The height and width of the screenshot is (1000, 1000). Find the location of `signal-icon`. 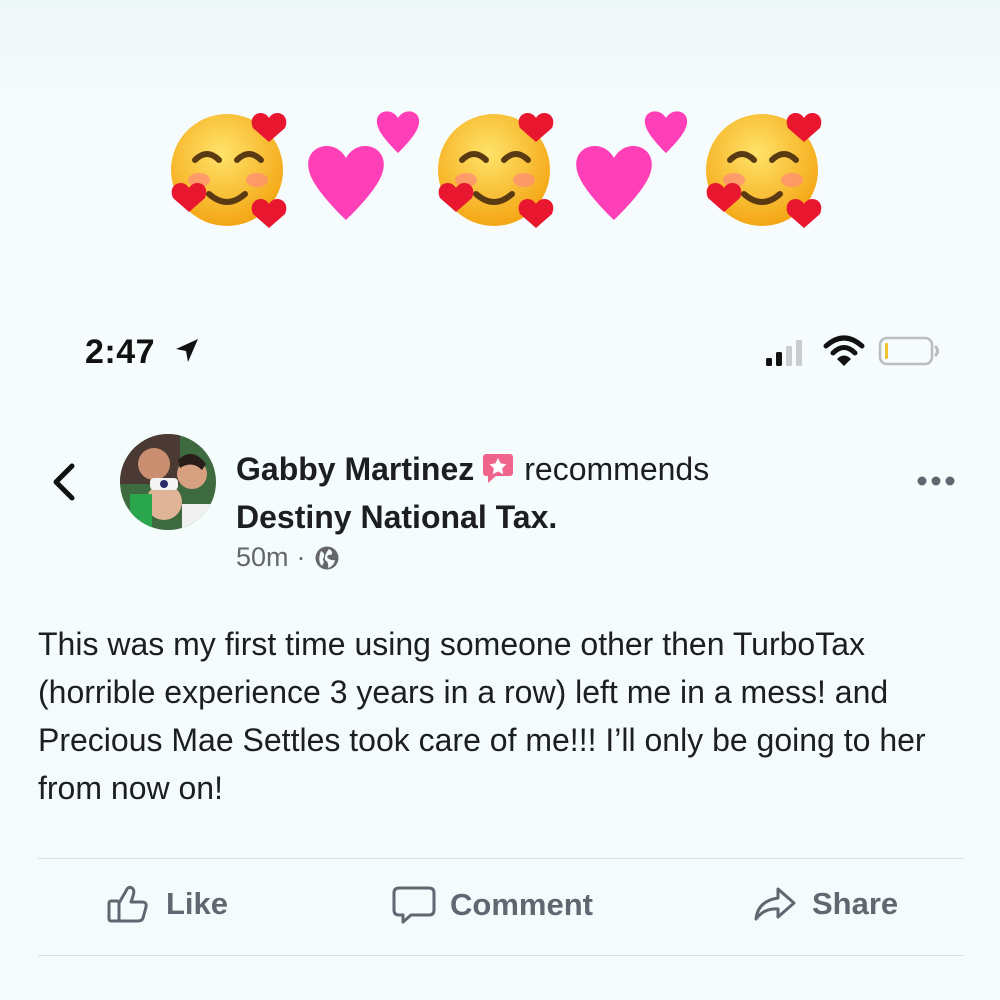

signal-icon is located at coordinates (784, 353).